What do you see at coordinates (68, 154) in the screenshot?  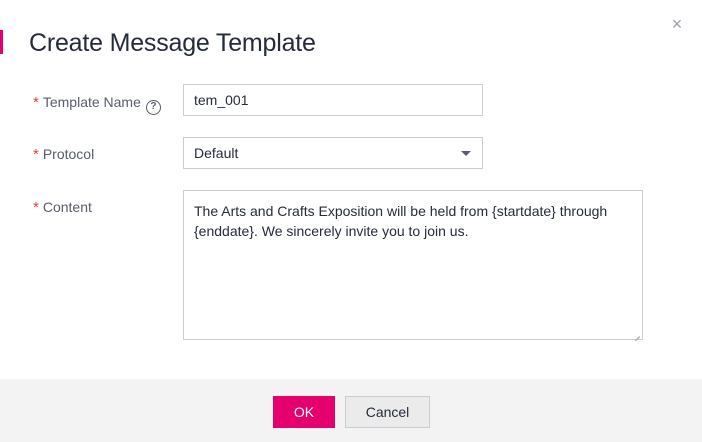 I see `protocol-label: Protocol` at bounding box center [68, 154].